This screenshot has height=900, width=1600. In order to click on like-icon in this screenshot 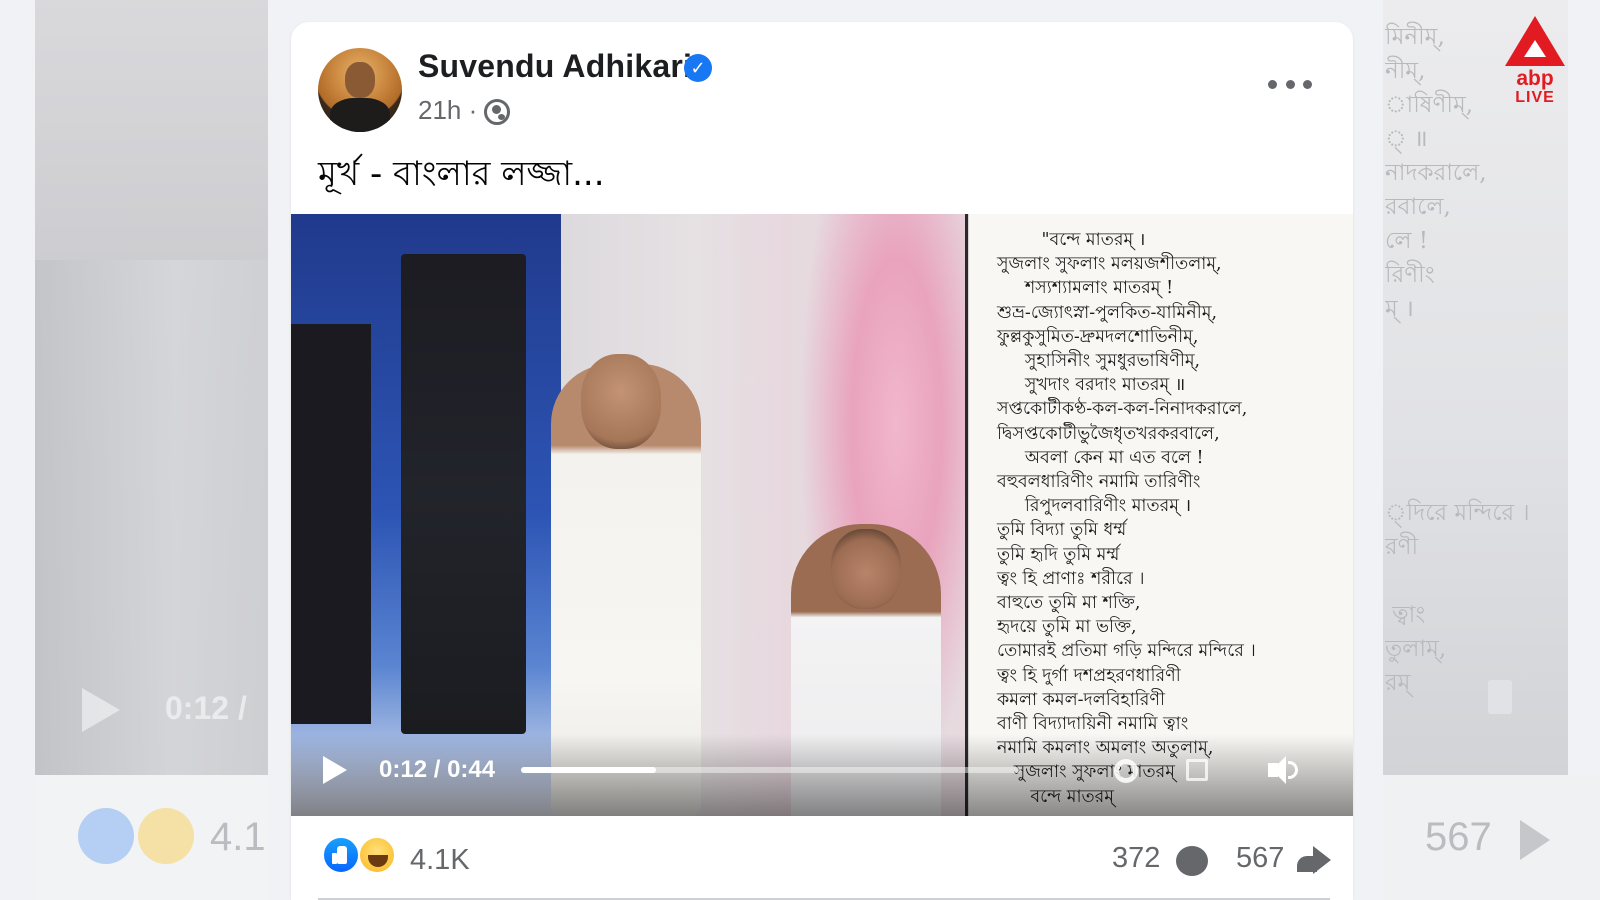, I will do `click(341, 855)`.